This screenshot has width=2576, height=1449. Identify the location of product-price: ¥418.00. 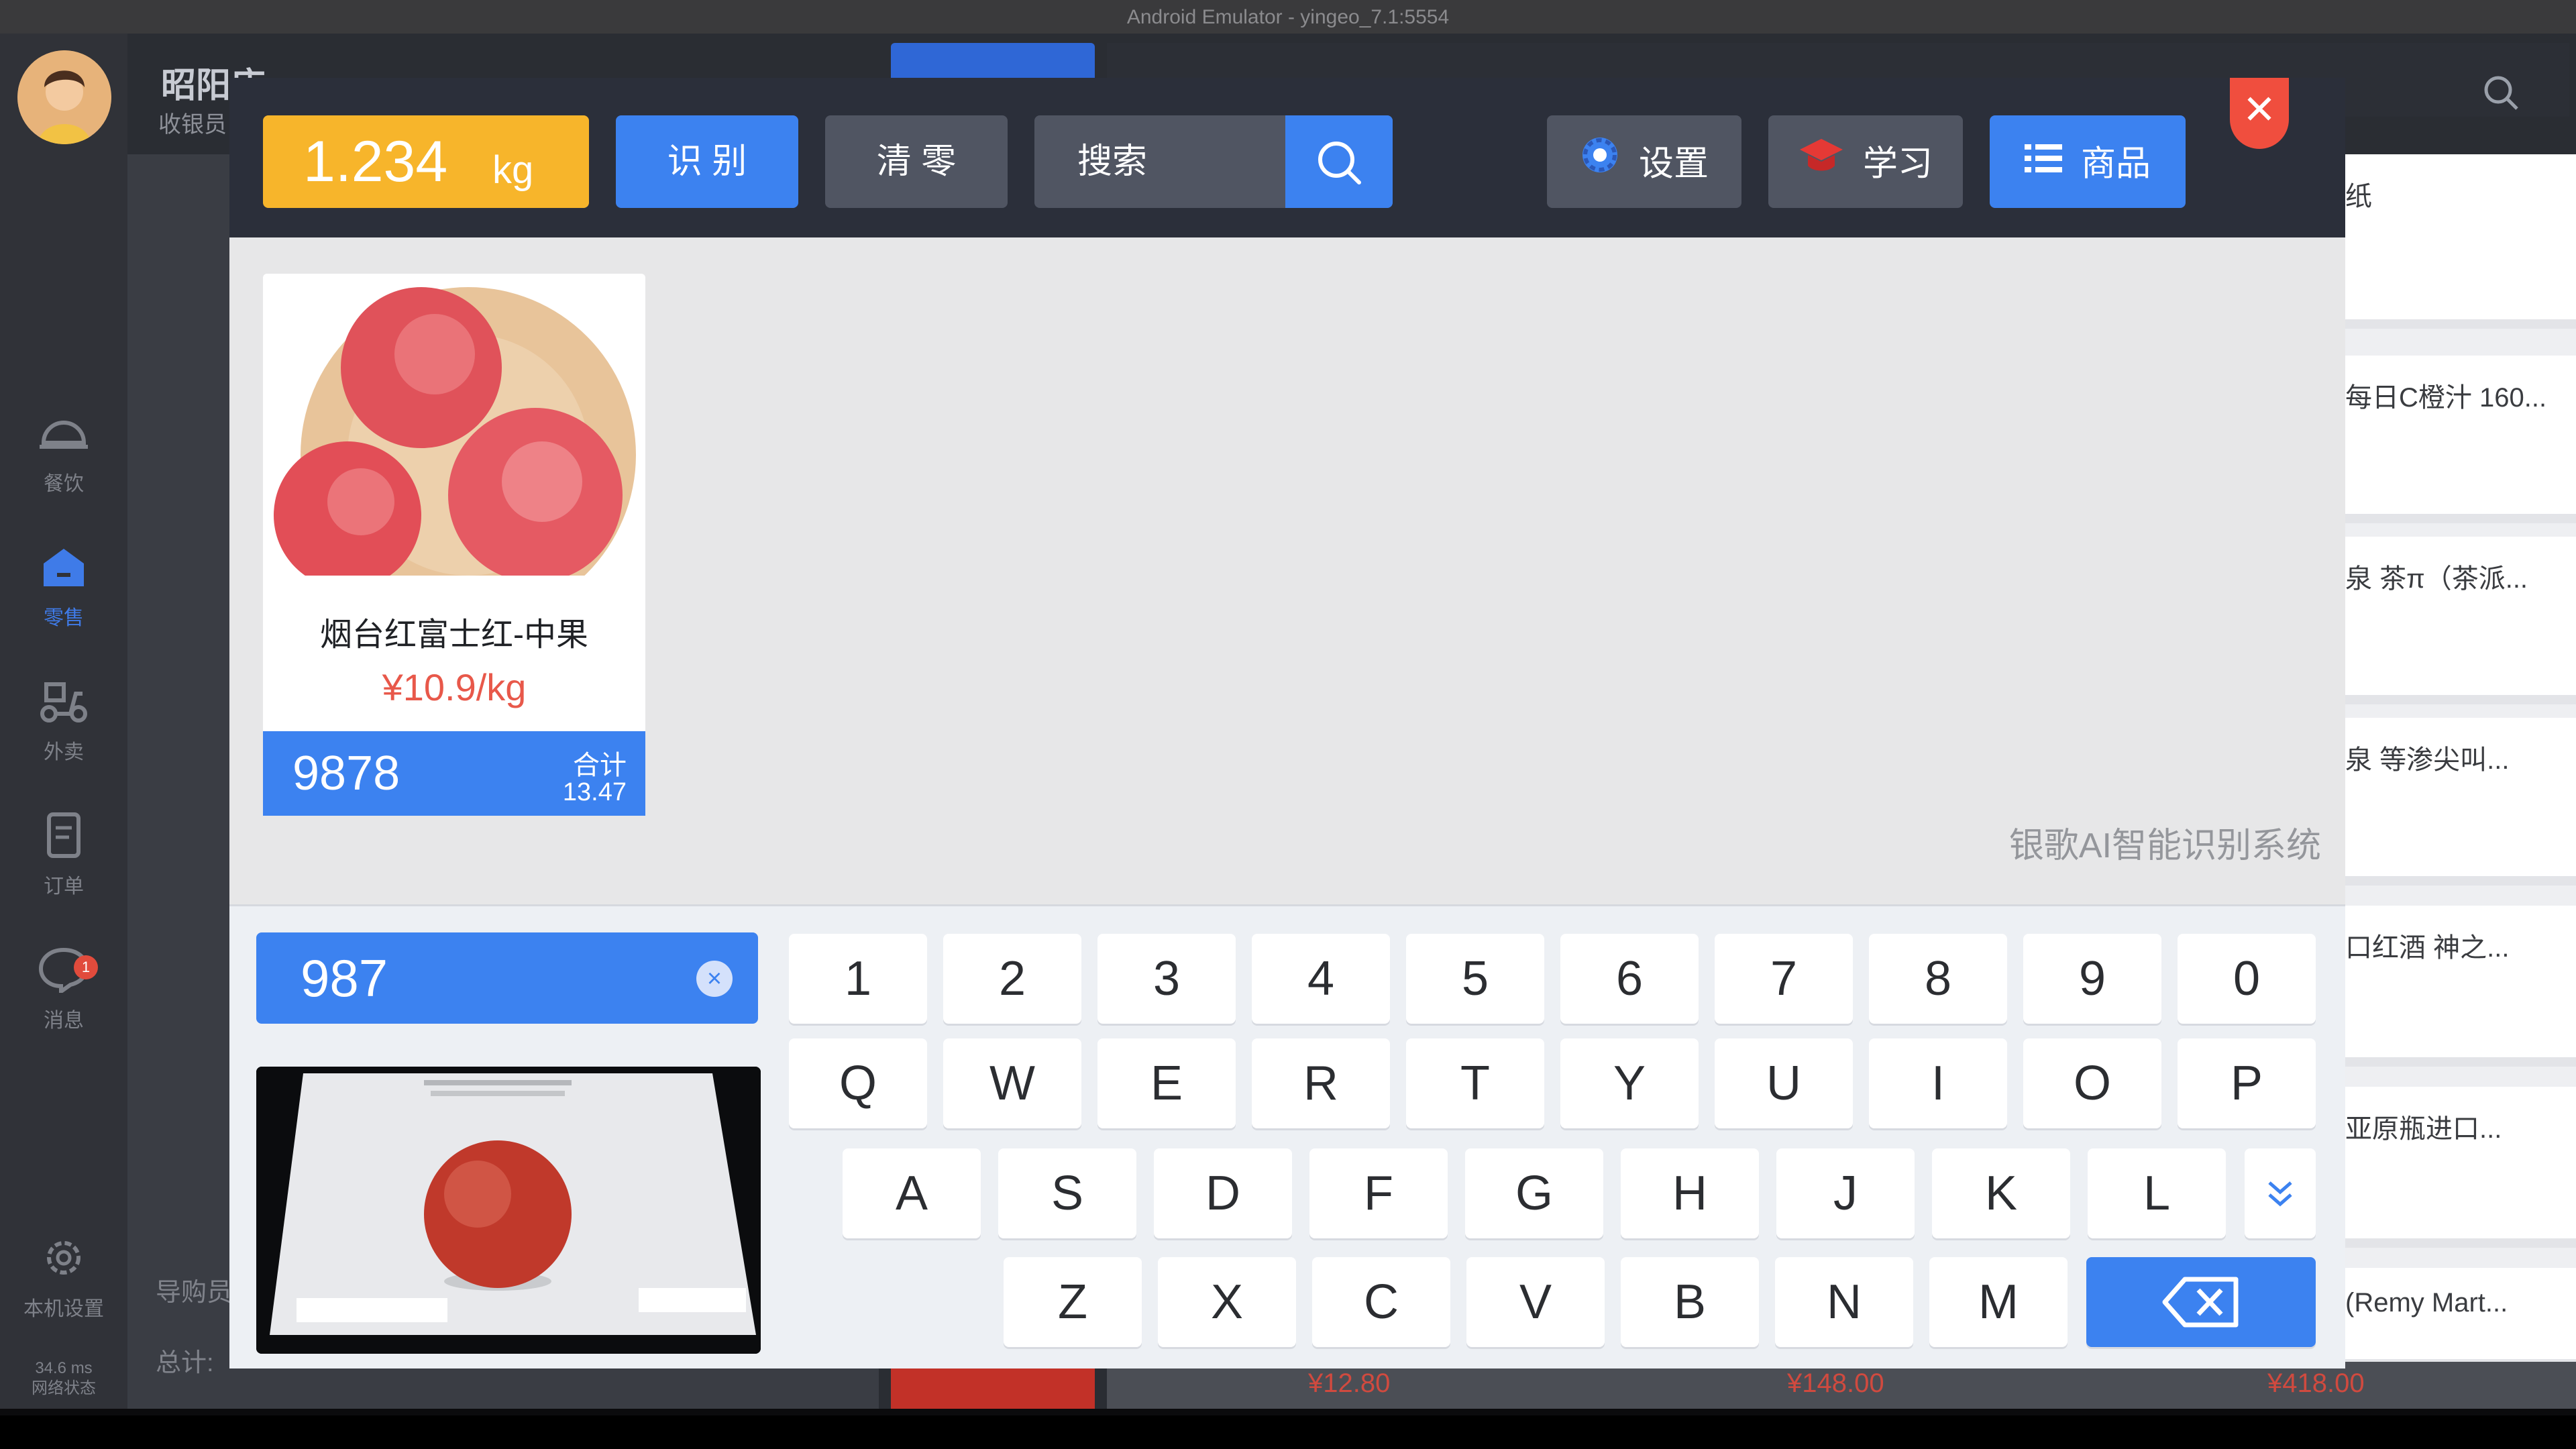
(2316, 1383).